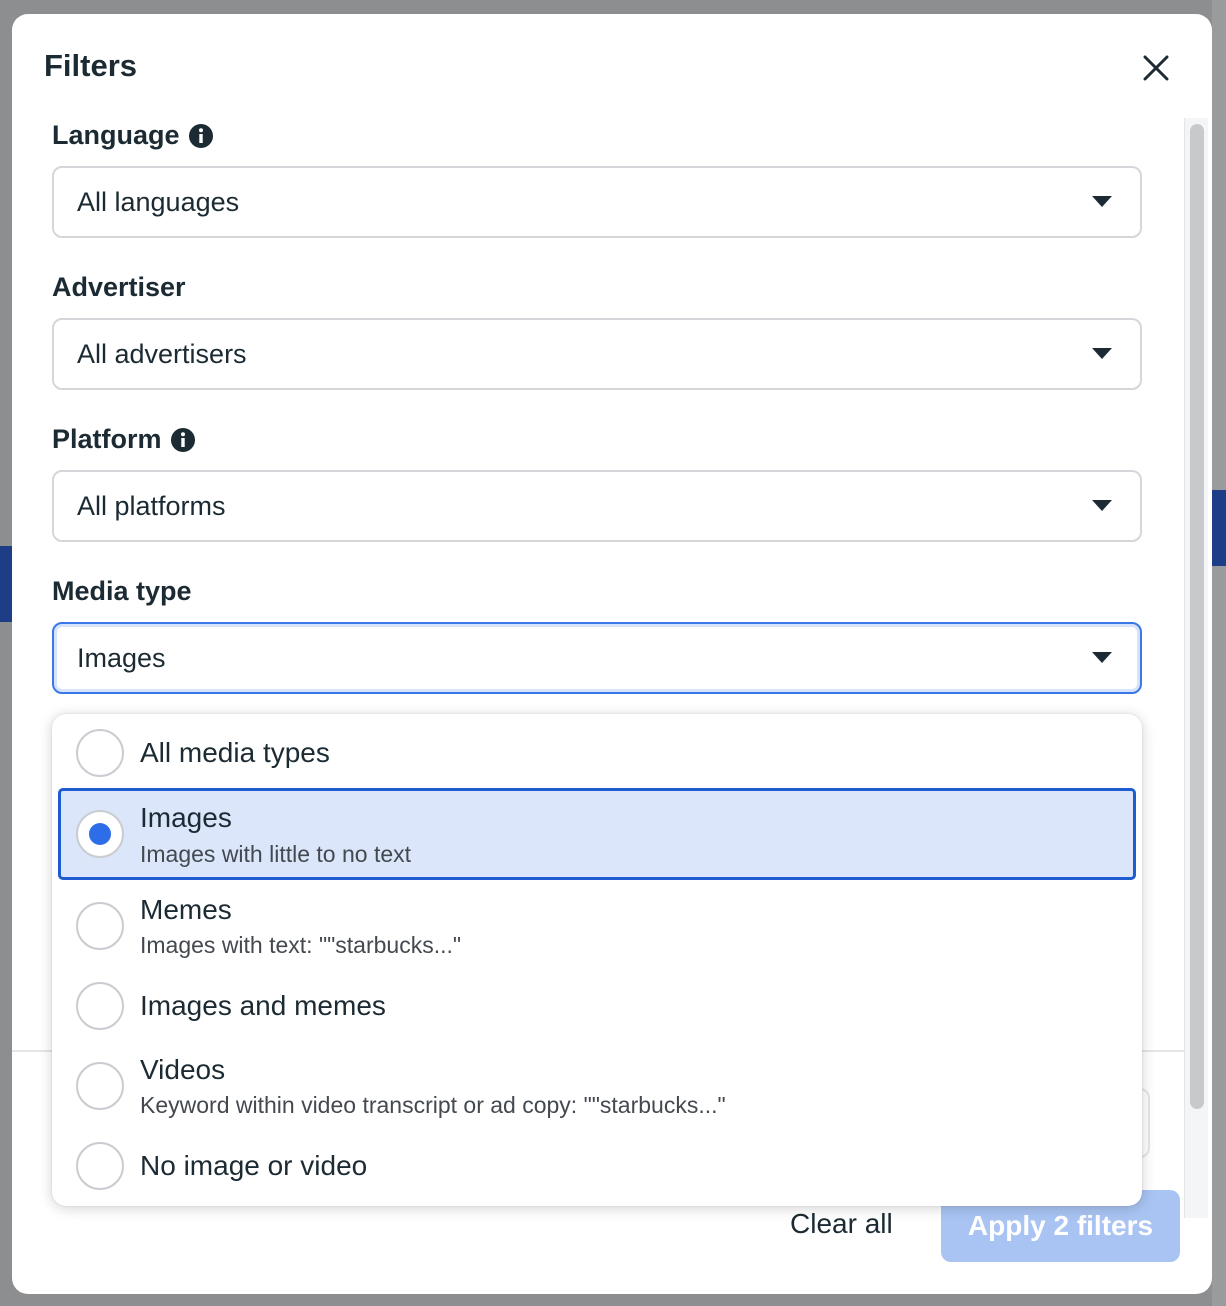 The height and width of the screenshot is (1306, 1226). Describe the element at coordinates (107, 439) in the screenshot. I see `platform-label-text: Platform` at that location.